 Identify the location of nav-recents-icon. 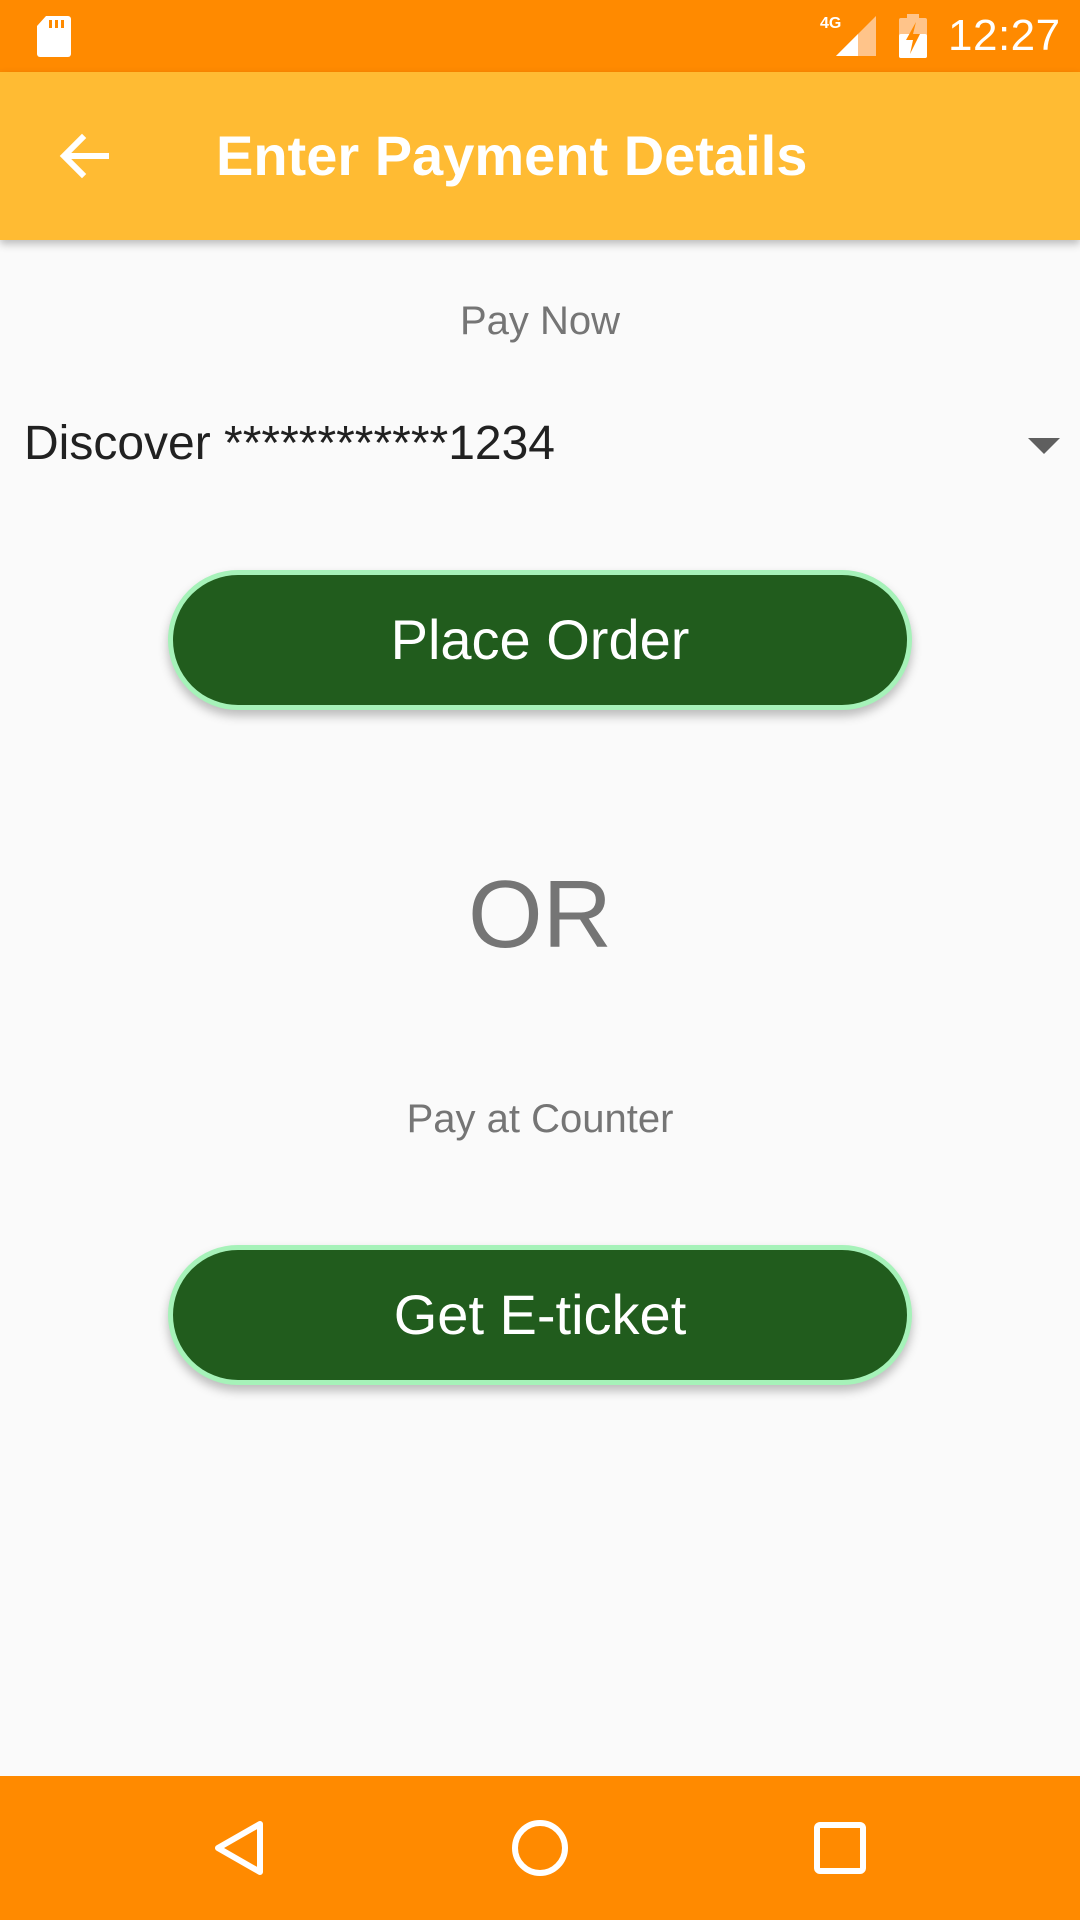
(840, 1848).